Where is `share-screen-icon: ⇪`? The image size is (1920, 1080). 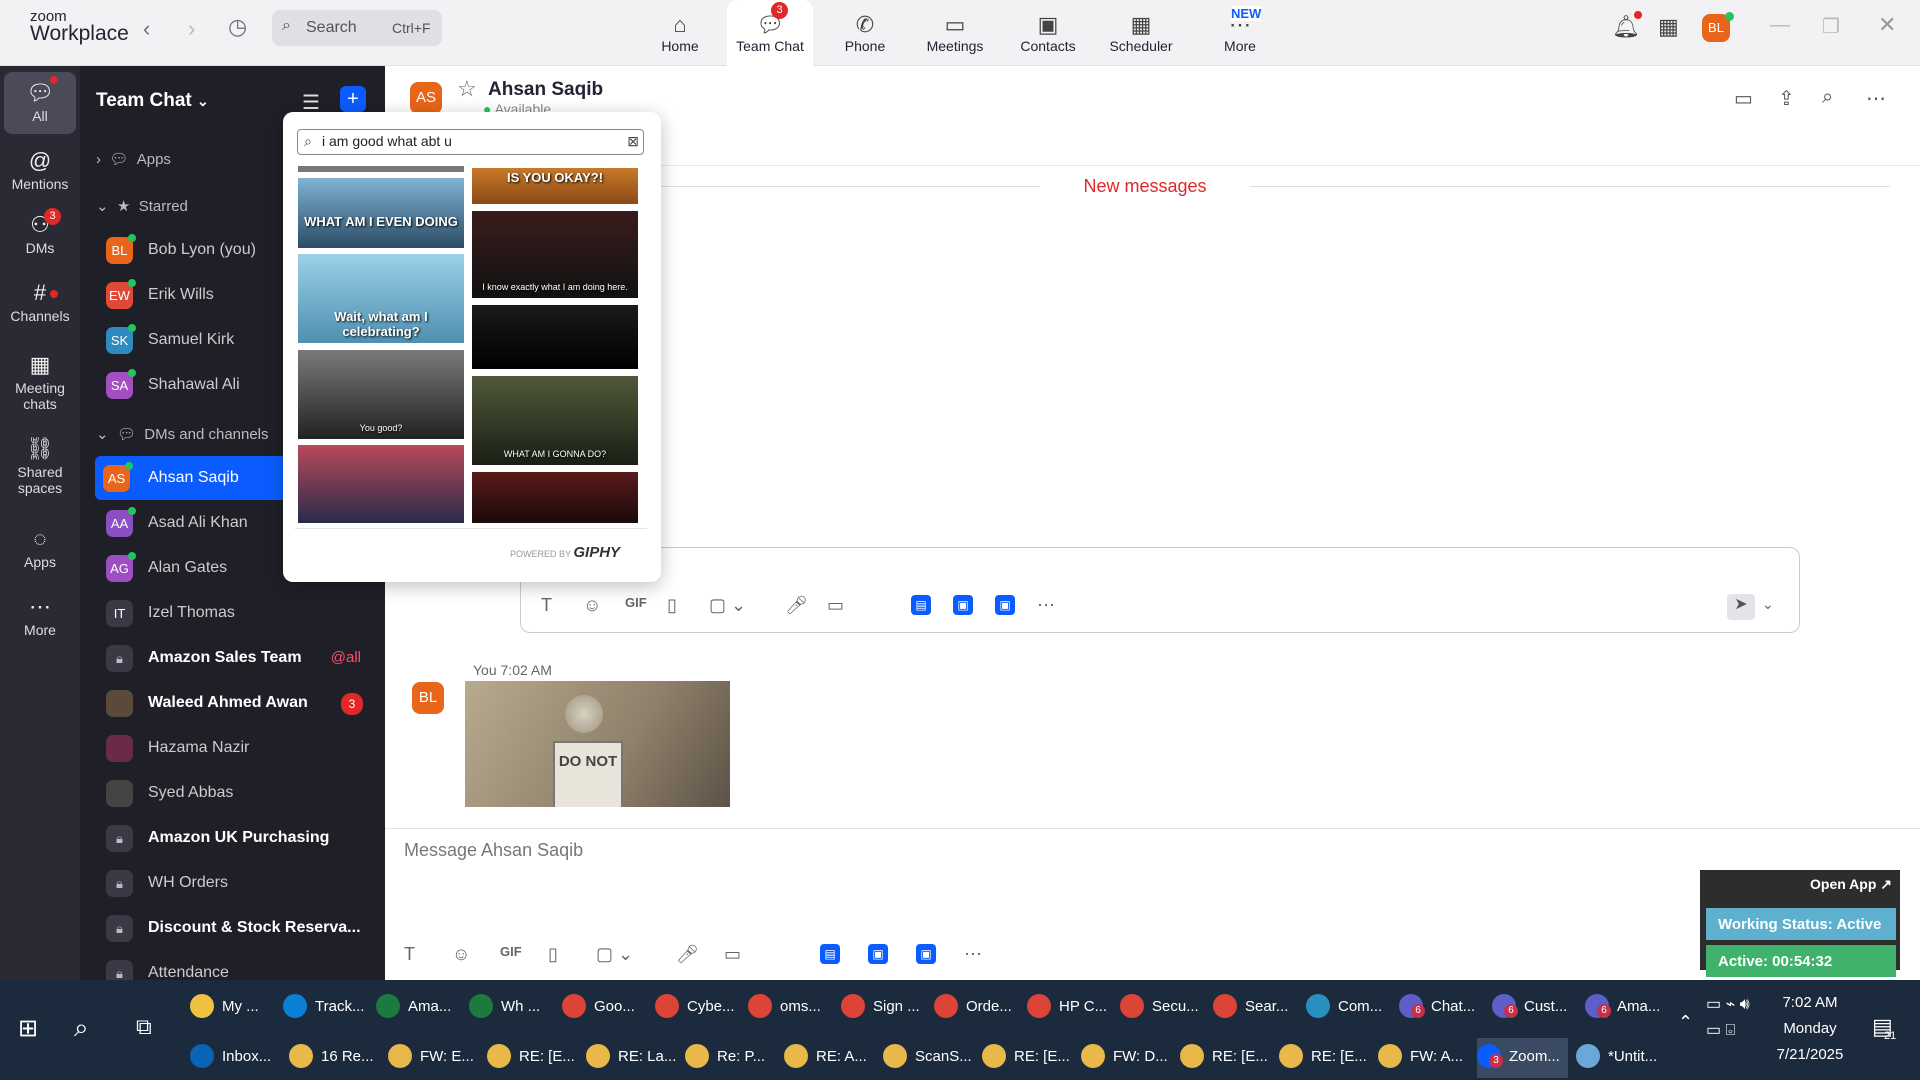
share-screen-icon: ⇪ is located at coordinates (1786, 98).